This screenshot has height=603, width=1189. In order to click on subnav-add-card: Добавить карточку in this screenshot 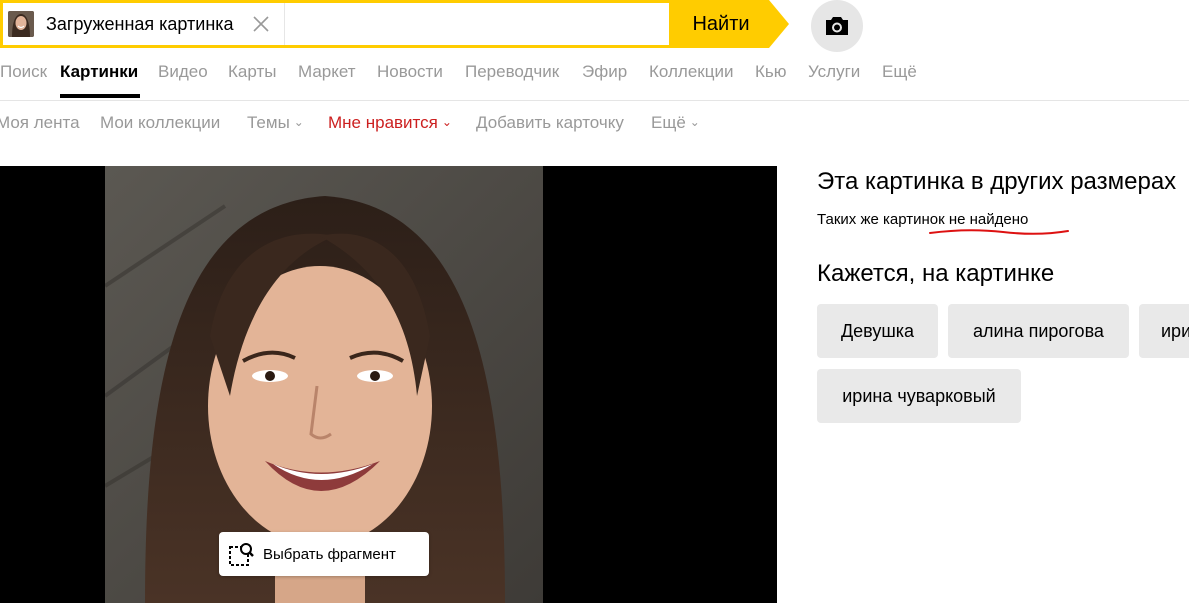, I will do `click(550, 123)`.